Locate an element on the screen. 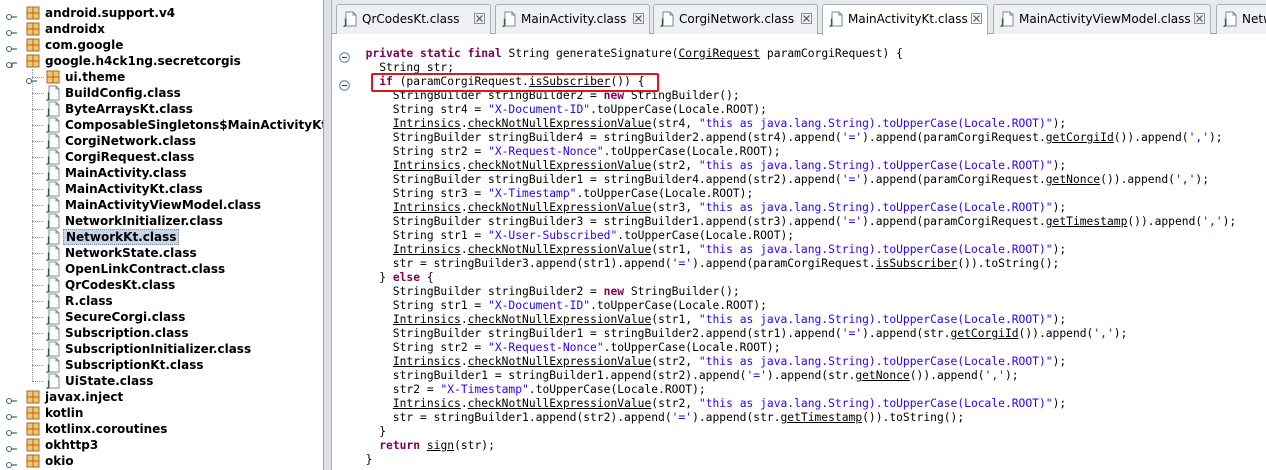 The image size is (1266, 470). code-string: "X-Document-ID" is located at coordinates (539, 305).